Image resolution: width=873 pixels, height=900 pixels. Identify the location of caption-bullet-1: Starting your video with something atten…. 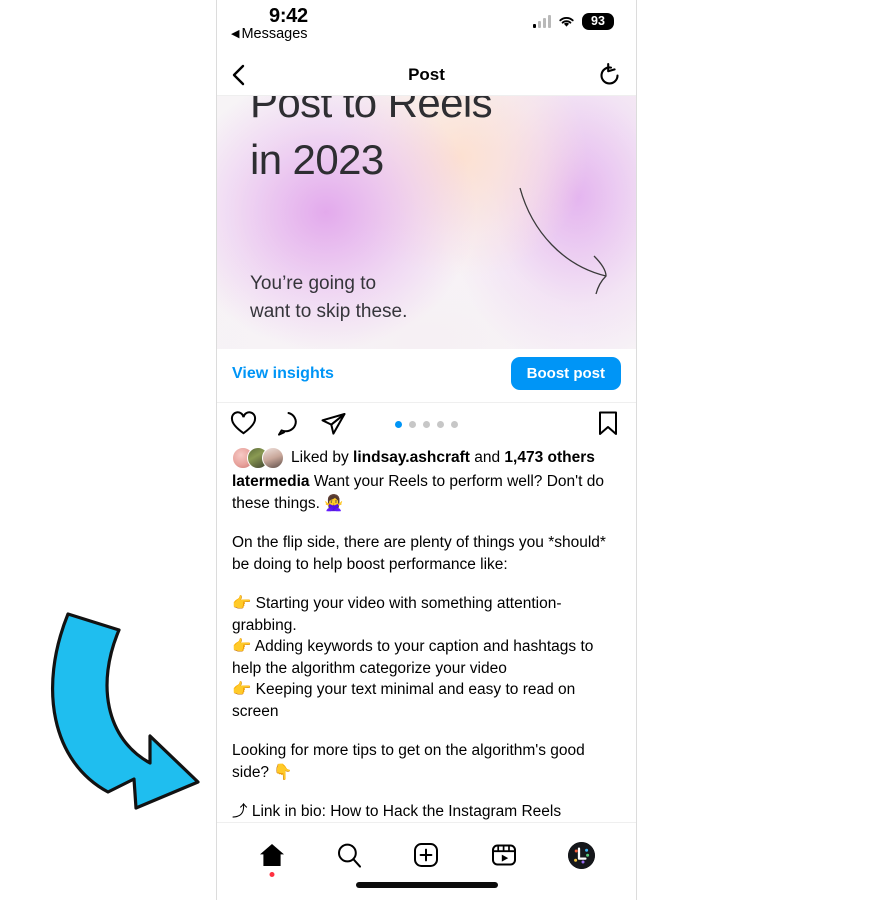
(397, 614).